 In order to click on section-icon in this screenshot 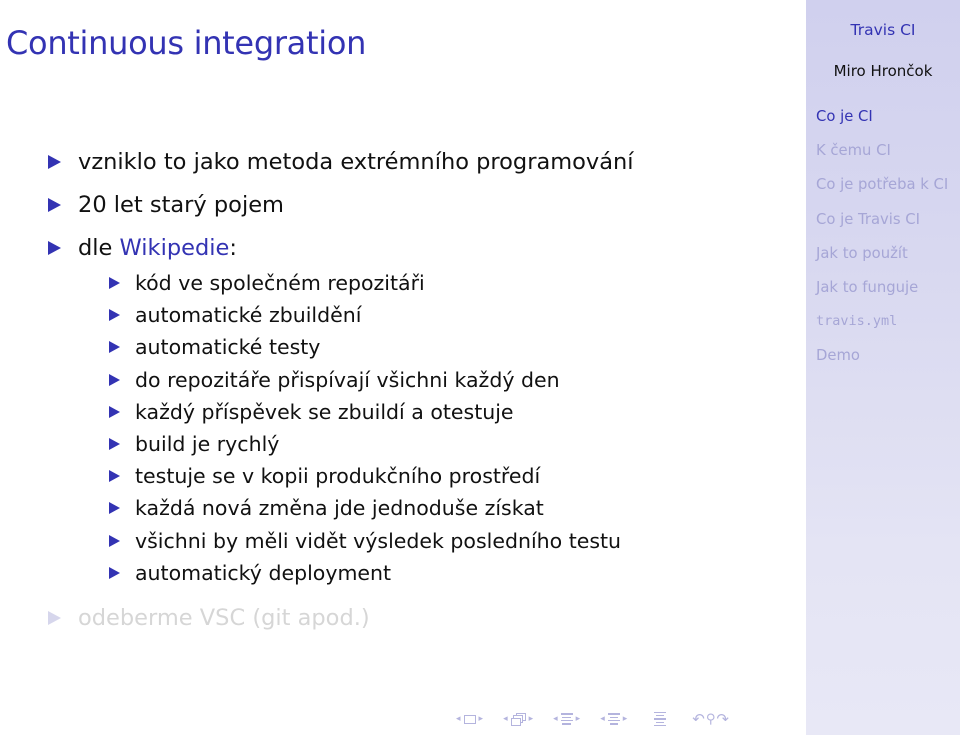, I will do `click(613, 719)`.